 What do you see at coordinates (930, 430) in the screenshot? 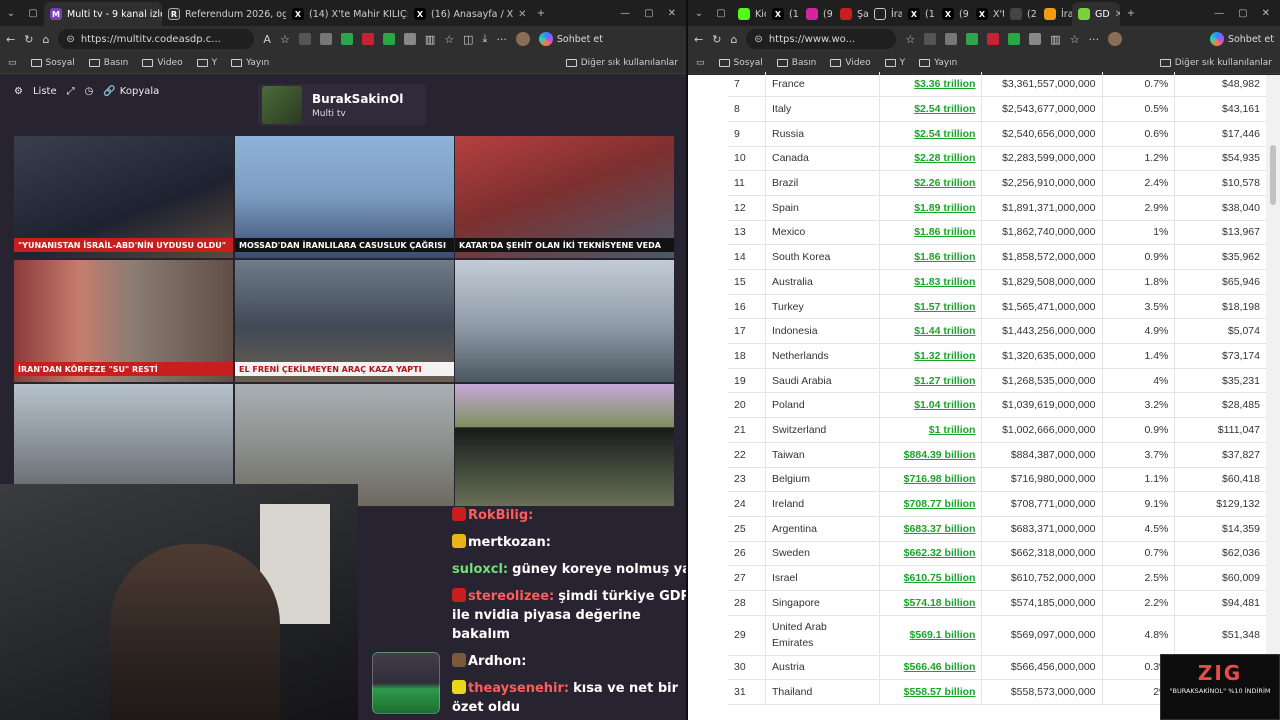
I see `gdp-link: $1 trillion` at bounding box center [930, 430].